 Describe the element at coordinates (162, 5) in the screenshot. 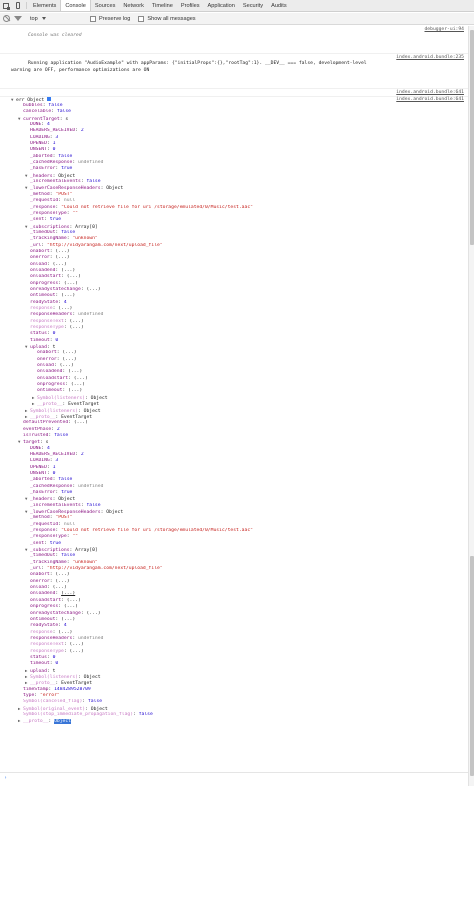

I see `tab-timeline: Timeline` at that location.